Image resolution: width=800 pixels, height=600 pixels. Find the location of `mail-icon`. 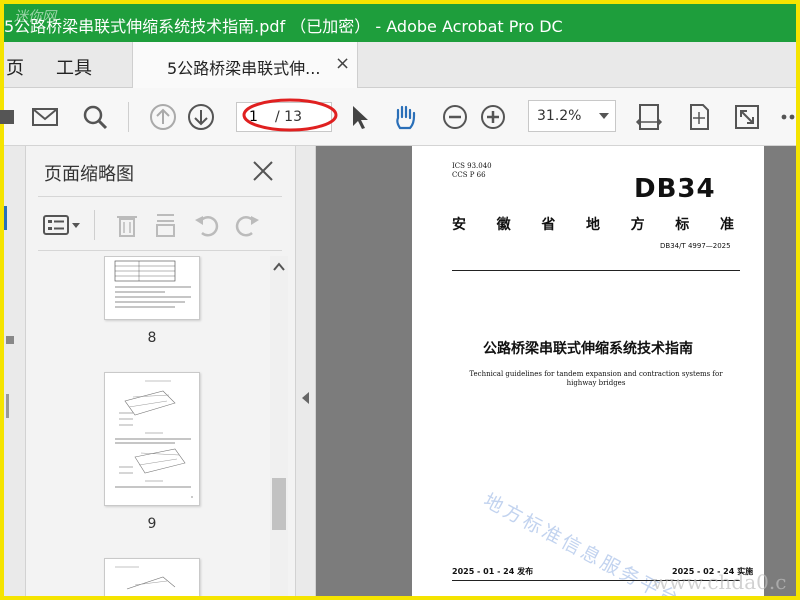

mail-icon is located at coordinates (45, 117).